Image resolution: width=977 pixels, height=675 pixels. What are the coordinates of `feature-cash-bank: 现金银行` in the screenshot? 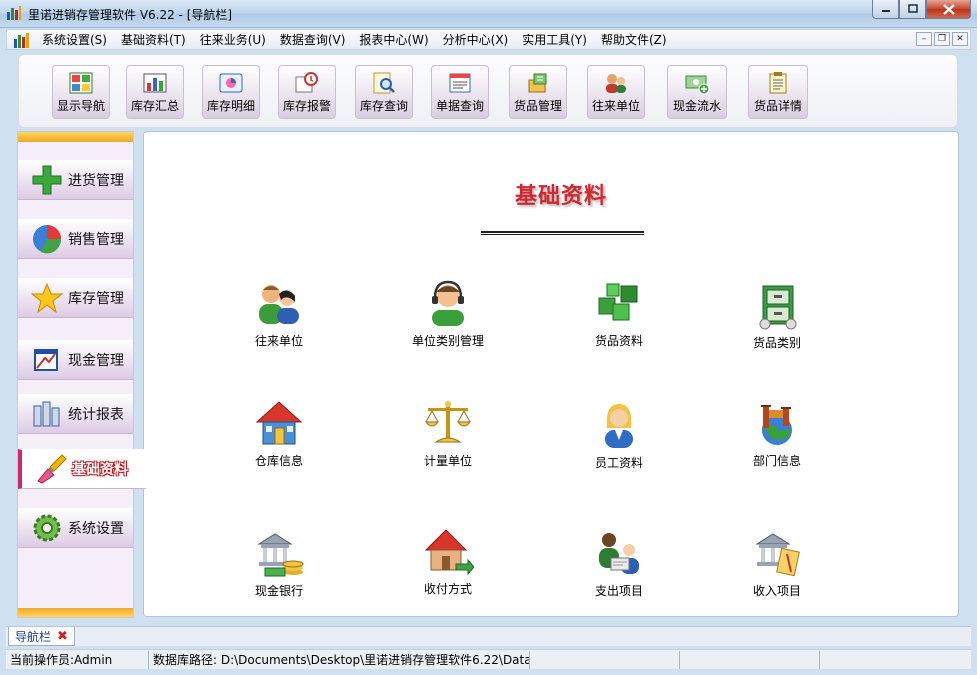 It's located at (279, 563).